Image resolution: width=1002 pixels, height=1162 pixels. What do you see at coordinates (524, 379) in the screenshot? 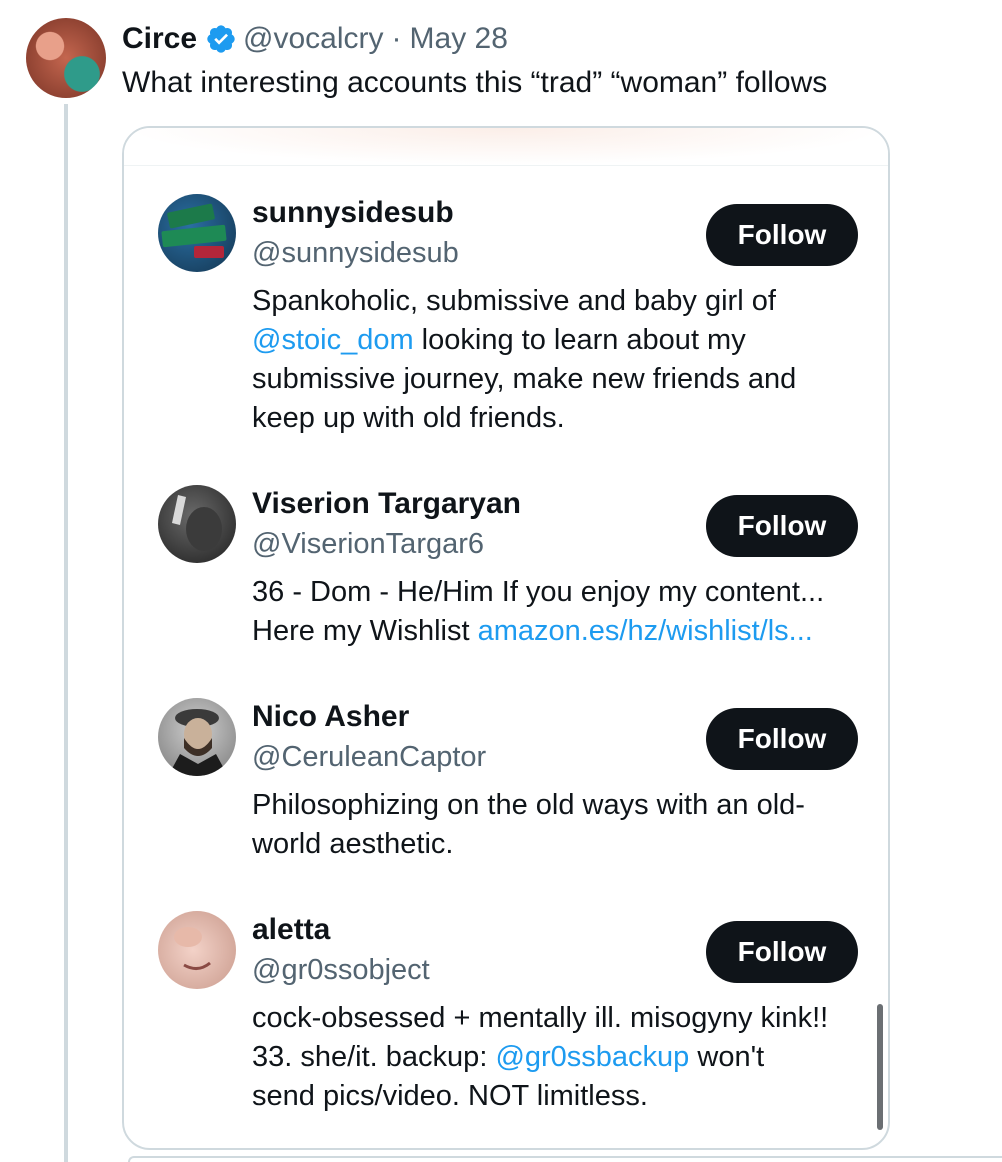
I see `bio-text: submissive journey, make new friends and` at bounding box center [524, 379].